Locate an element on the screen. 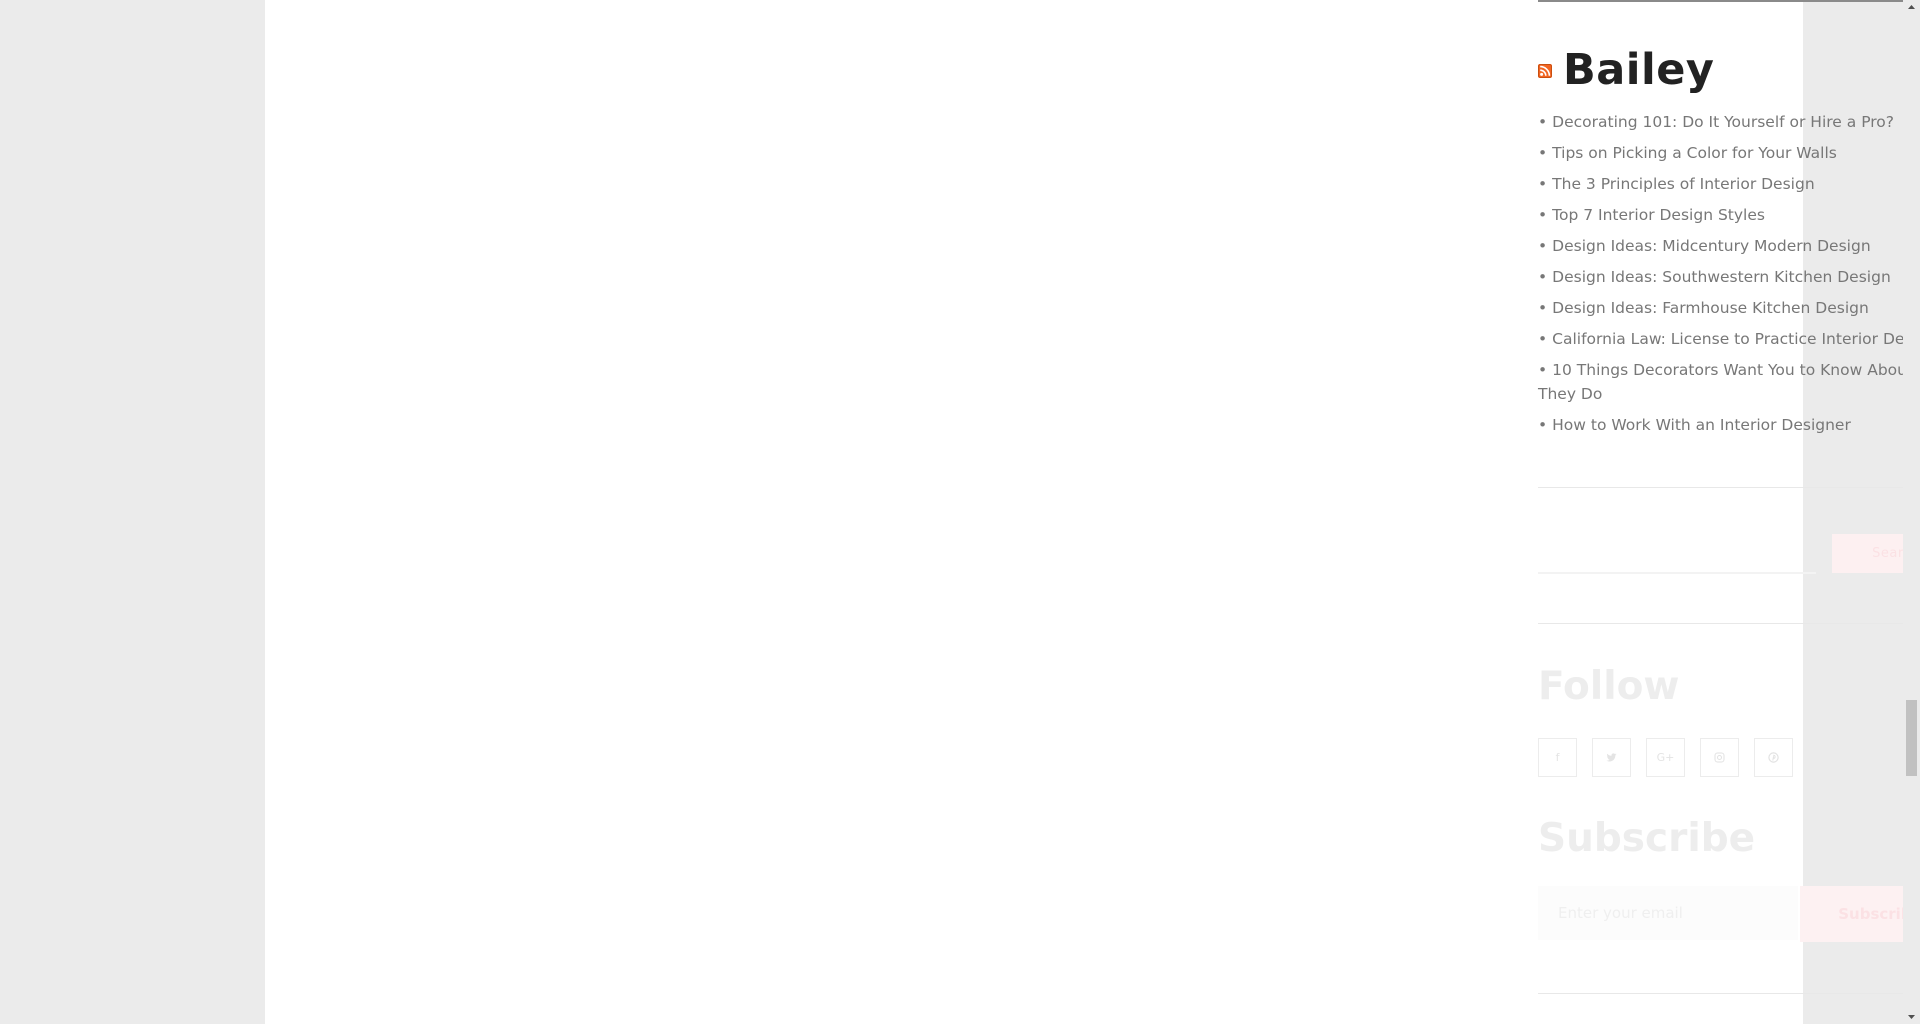 The width and height of the screenshot is (1920, 1024). rss-feed-link: Design Ideas: Midcentury Modern Design is located at coordinates (1711, 246).